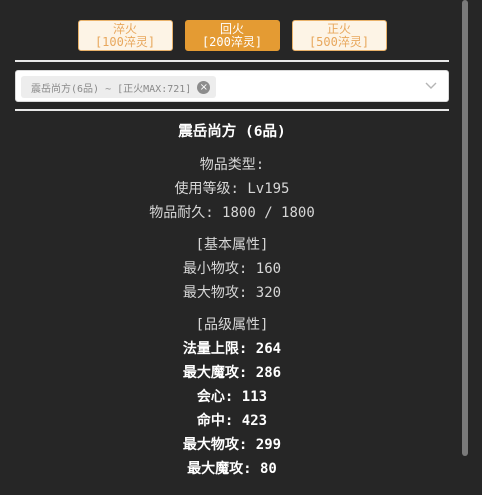 Image resolution: width=482 pixels, height=495 pixels. What do you see at coordinates (232, 325) in the screenshot?
I see `grade-attributes-header: [品级属性]` at bounding box center [232, 325].